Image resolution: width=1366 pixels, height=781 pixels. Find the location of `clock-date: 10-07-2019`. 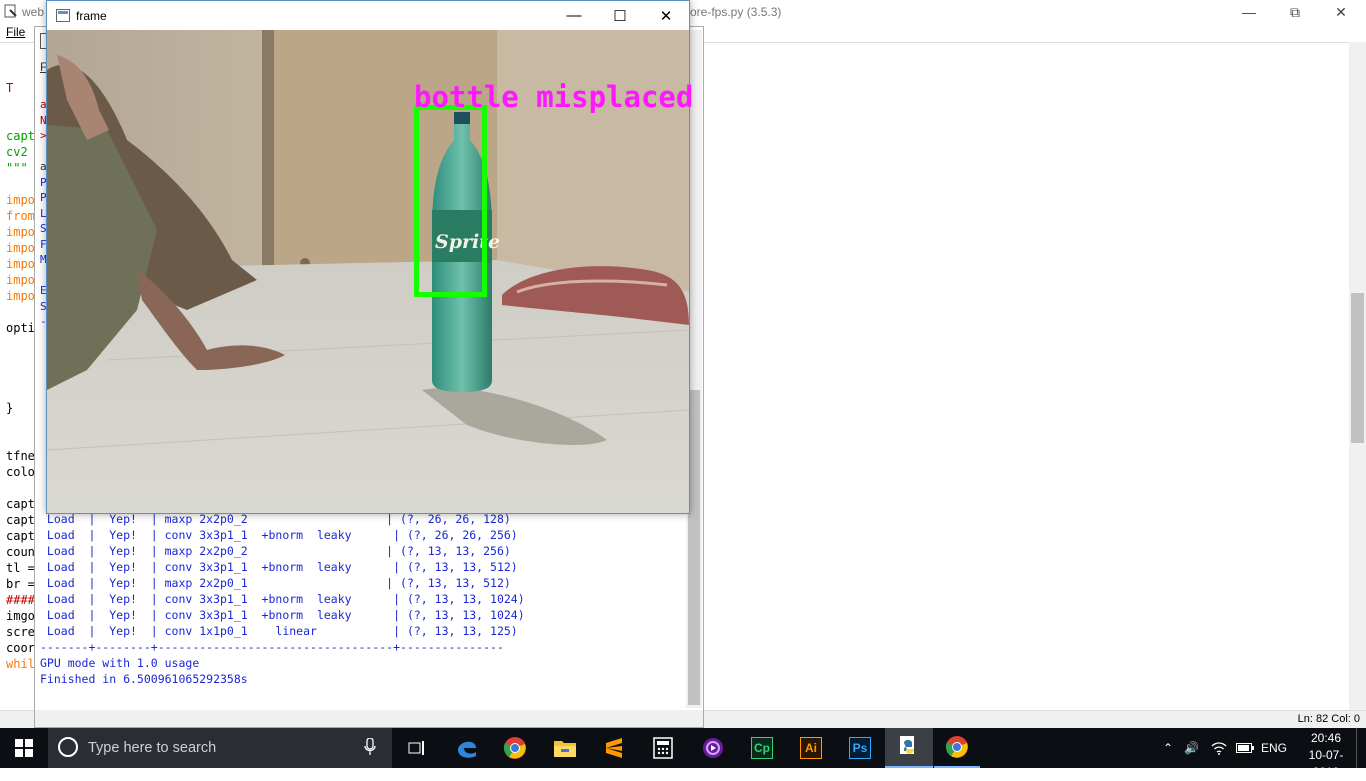

clock-date: 10-07-2019 is located at coordinates (1326, 763).